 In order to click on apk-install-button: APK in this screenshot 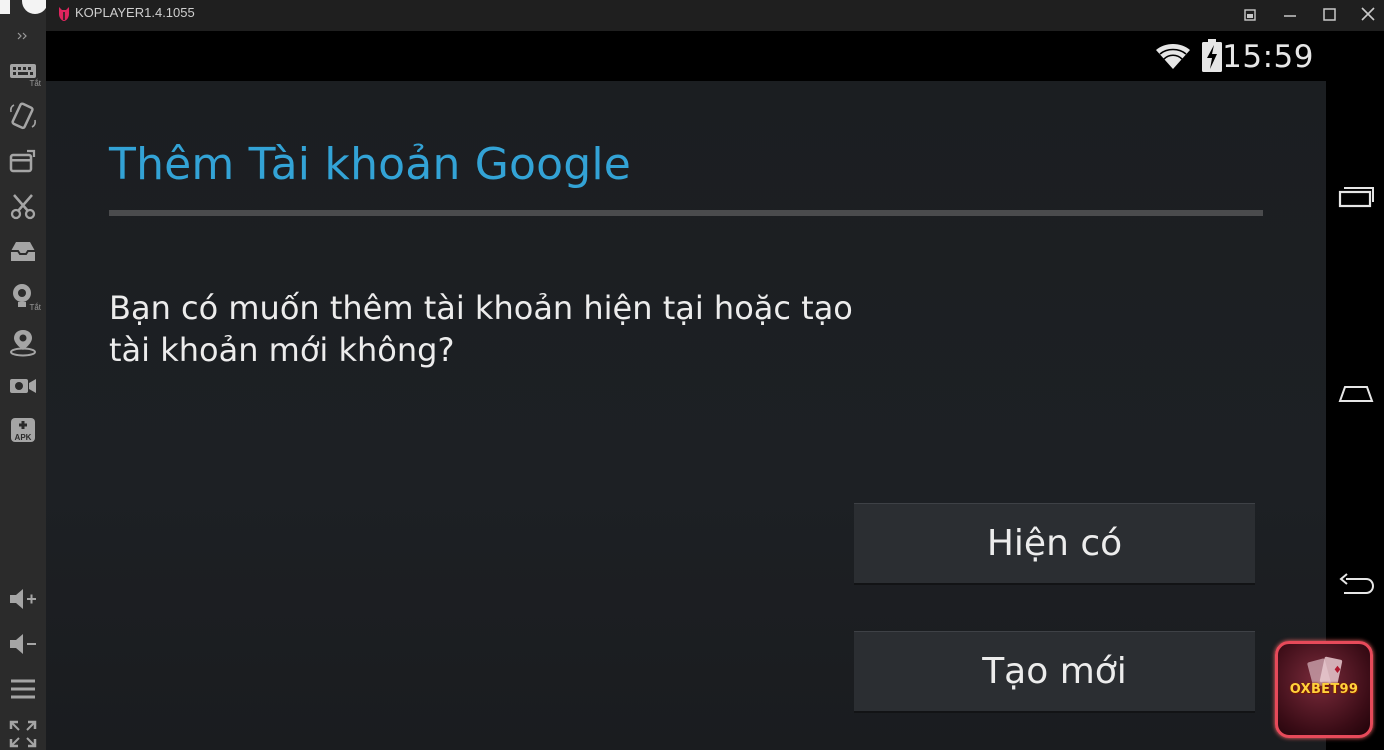, I will do `click(23, 430)`.